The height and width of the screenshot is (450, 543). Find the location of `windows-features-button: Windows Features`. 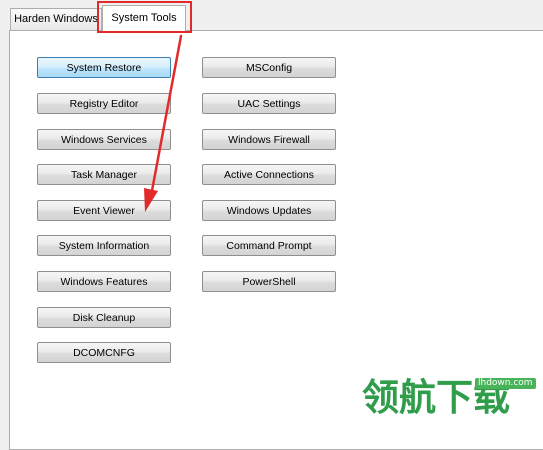

windows-features-button: Windows Features is located at coordinates (104, 281).